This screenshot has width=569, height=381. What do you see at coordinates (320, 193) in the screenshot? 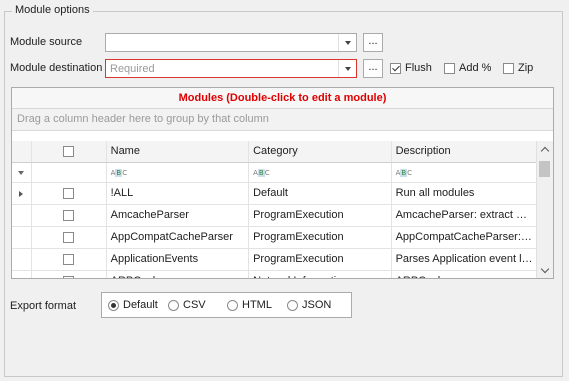
I see `cell-category: Default` at bounding box center [320, 193].